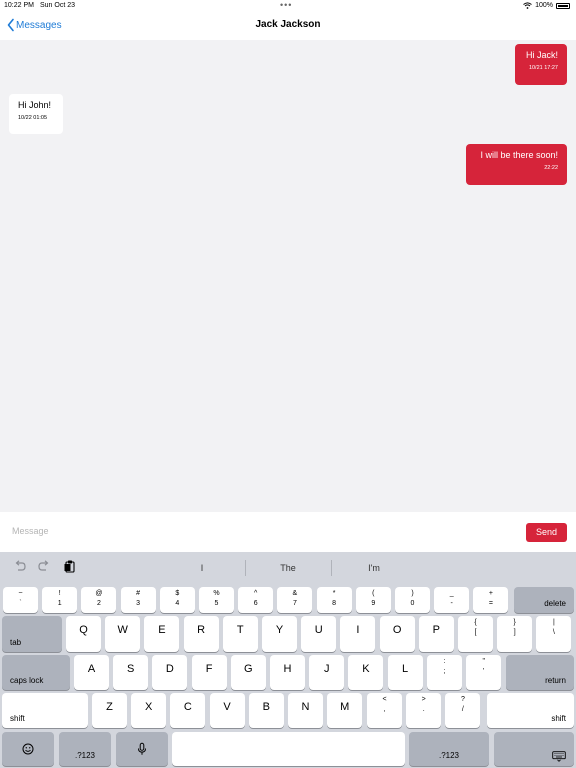 This screenshot has width=576, height=768. I want to click on caps-lock-key: caps lock, so click(36, 672).